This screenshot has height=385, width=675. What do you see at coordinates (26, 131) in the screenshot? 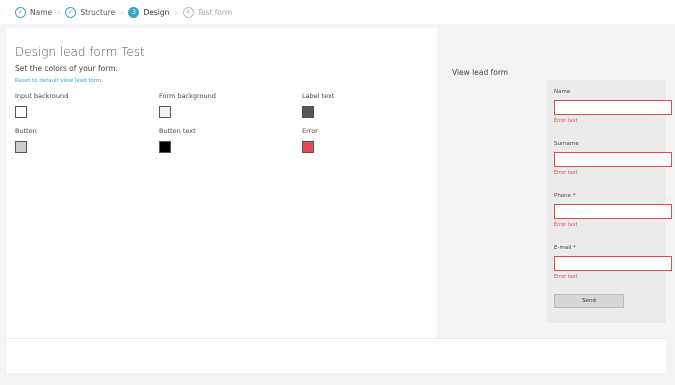
I see `color-label: Button` at bounding box center [26, 131].